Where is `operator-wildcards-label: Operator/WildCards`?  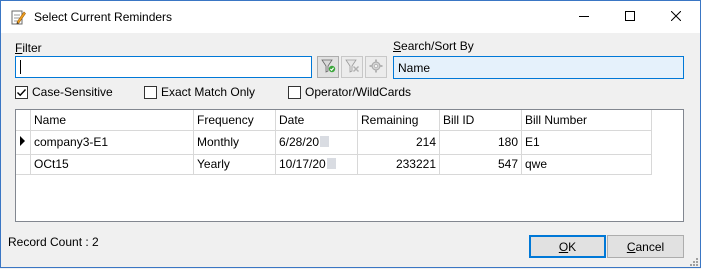
operator-wildcards-label: Operator/WildCards is located at coordinates (358, 92).